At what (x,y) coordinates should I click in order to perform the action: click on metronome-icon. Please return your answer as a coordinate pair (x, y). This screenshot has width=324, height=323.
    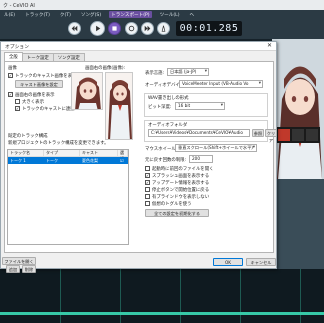
    Looking at the image, I should click on (163, 28).